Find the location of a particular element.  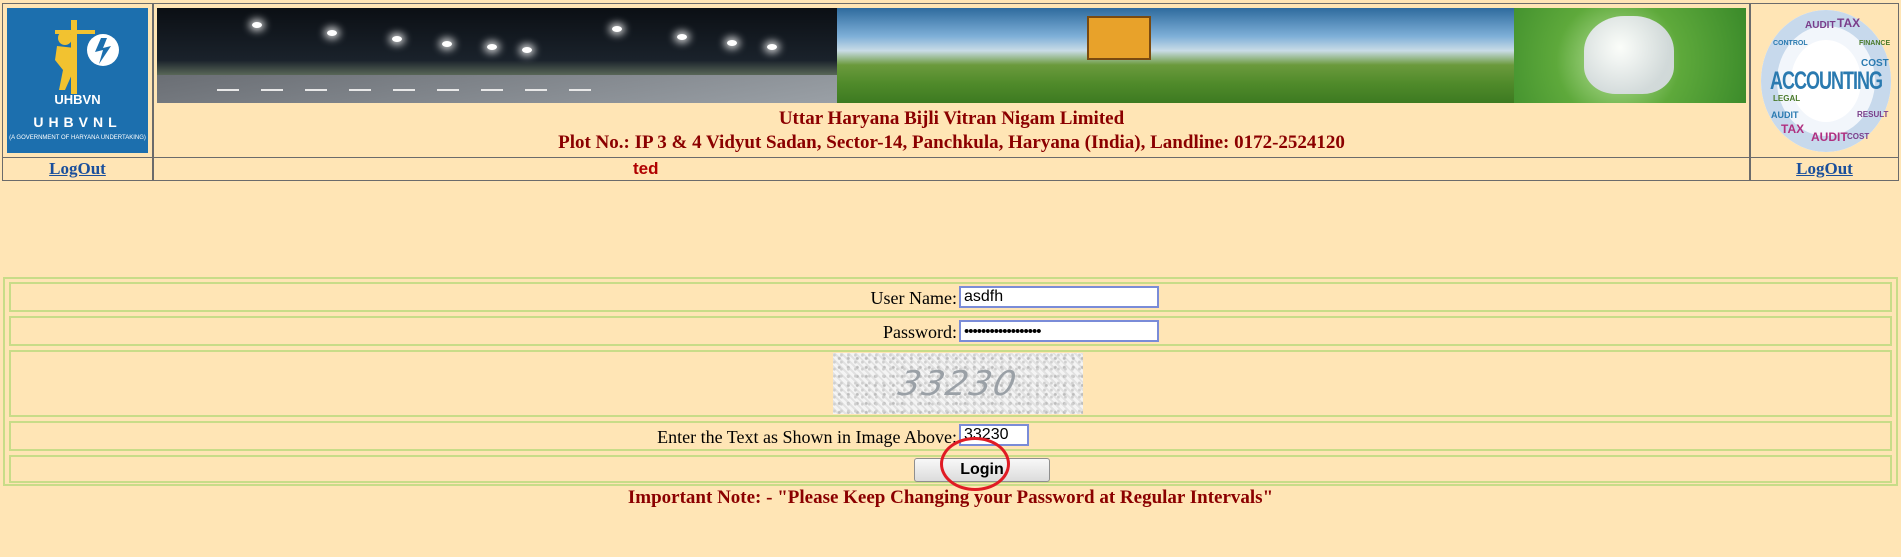

accounting-word: ACCOUNTING is located at coordinates (1826, 80).